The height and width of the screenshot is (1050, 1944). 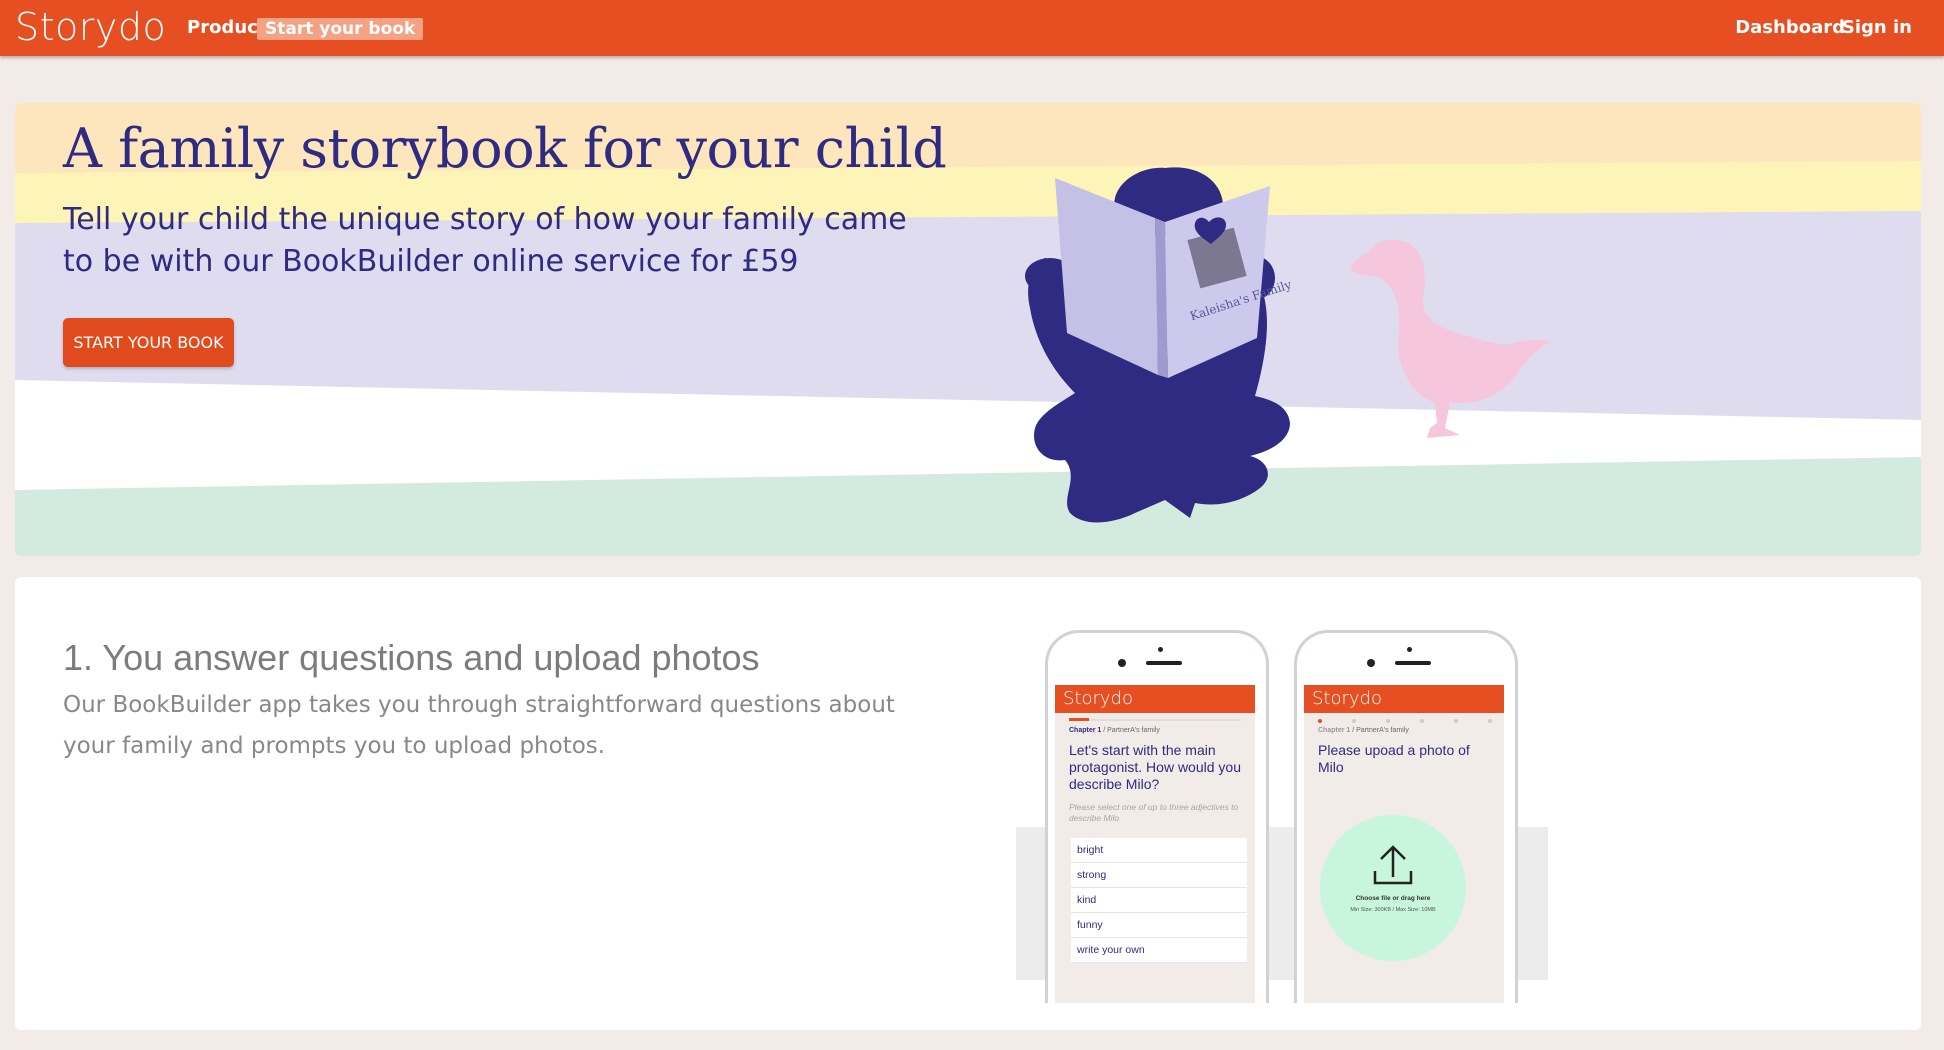 What do you see at coordinates (1393, 898) in the screenshot?
I see `upload-label: Choose file or drag here` at bounding box center [1393, 898].